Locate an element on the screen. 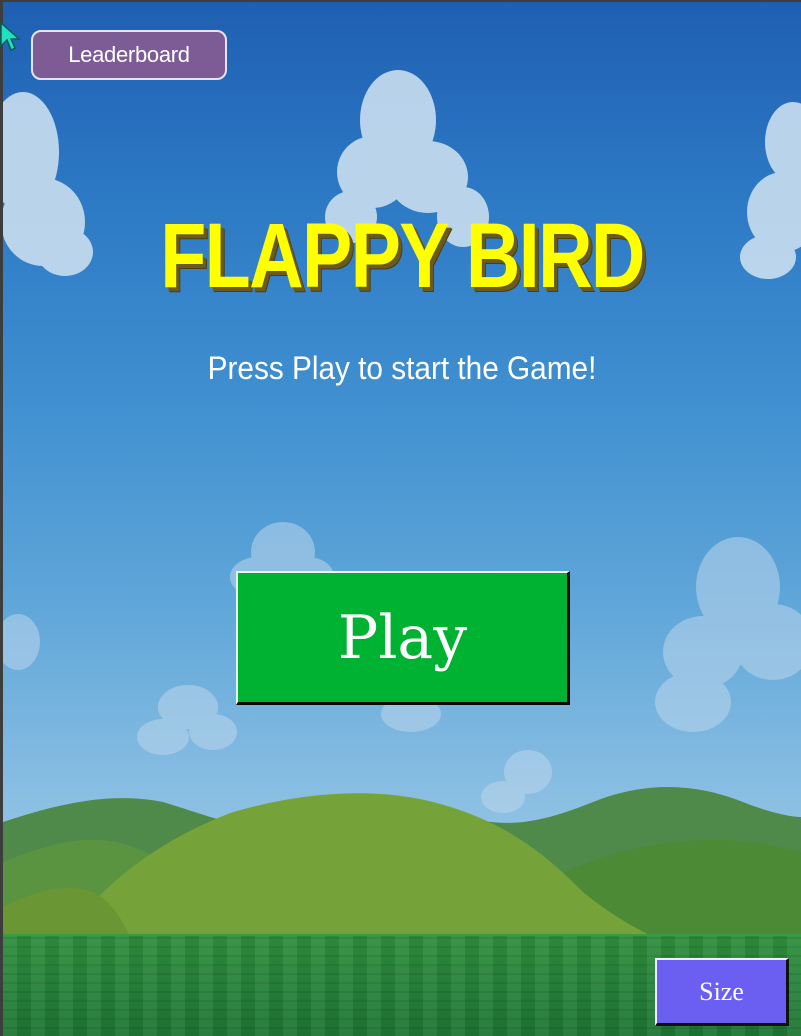 This screenshot has height=1036, width=801. game-title: FLAPPY BIRD is located at coordinates (402, 256).